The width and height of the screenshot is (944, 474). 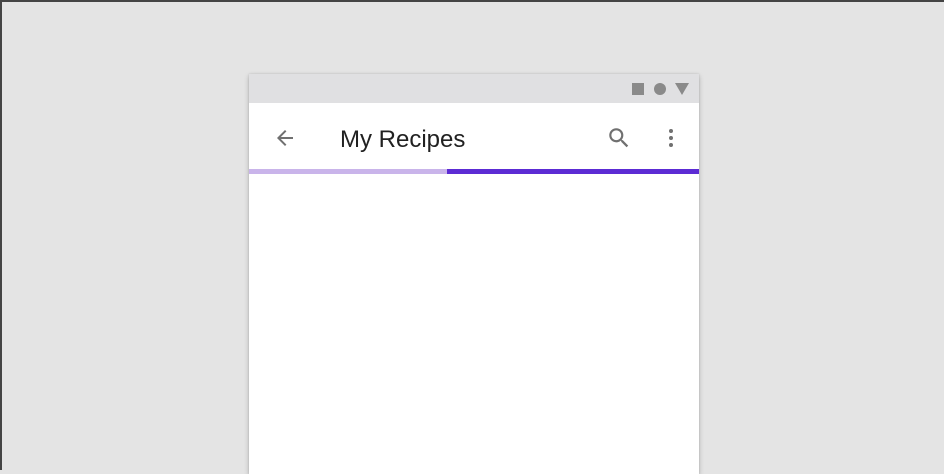 I want to click on square-icon, so click(x=638, y=89).